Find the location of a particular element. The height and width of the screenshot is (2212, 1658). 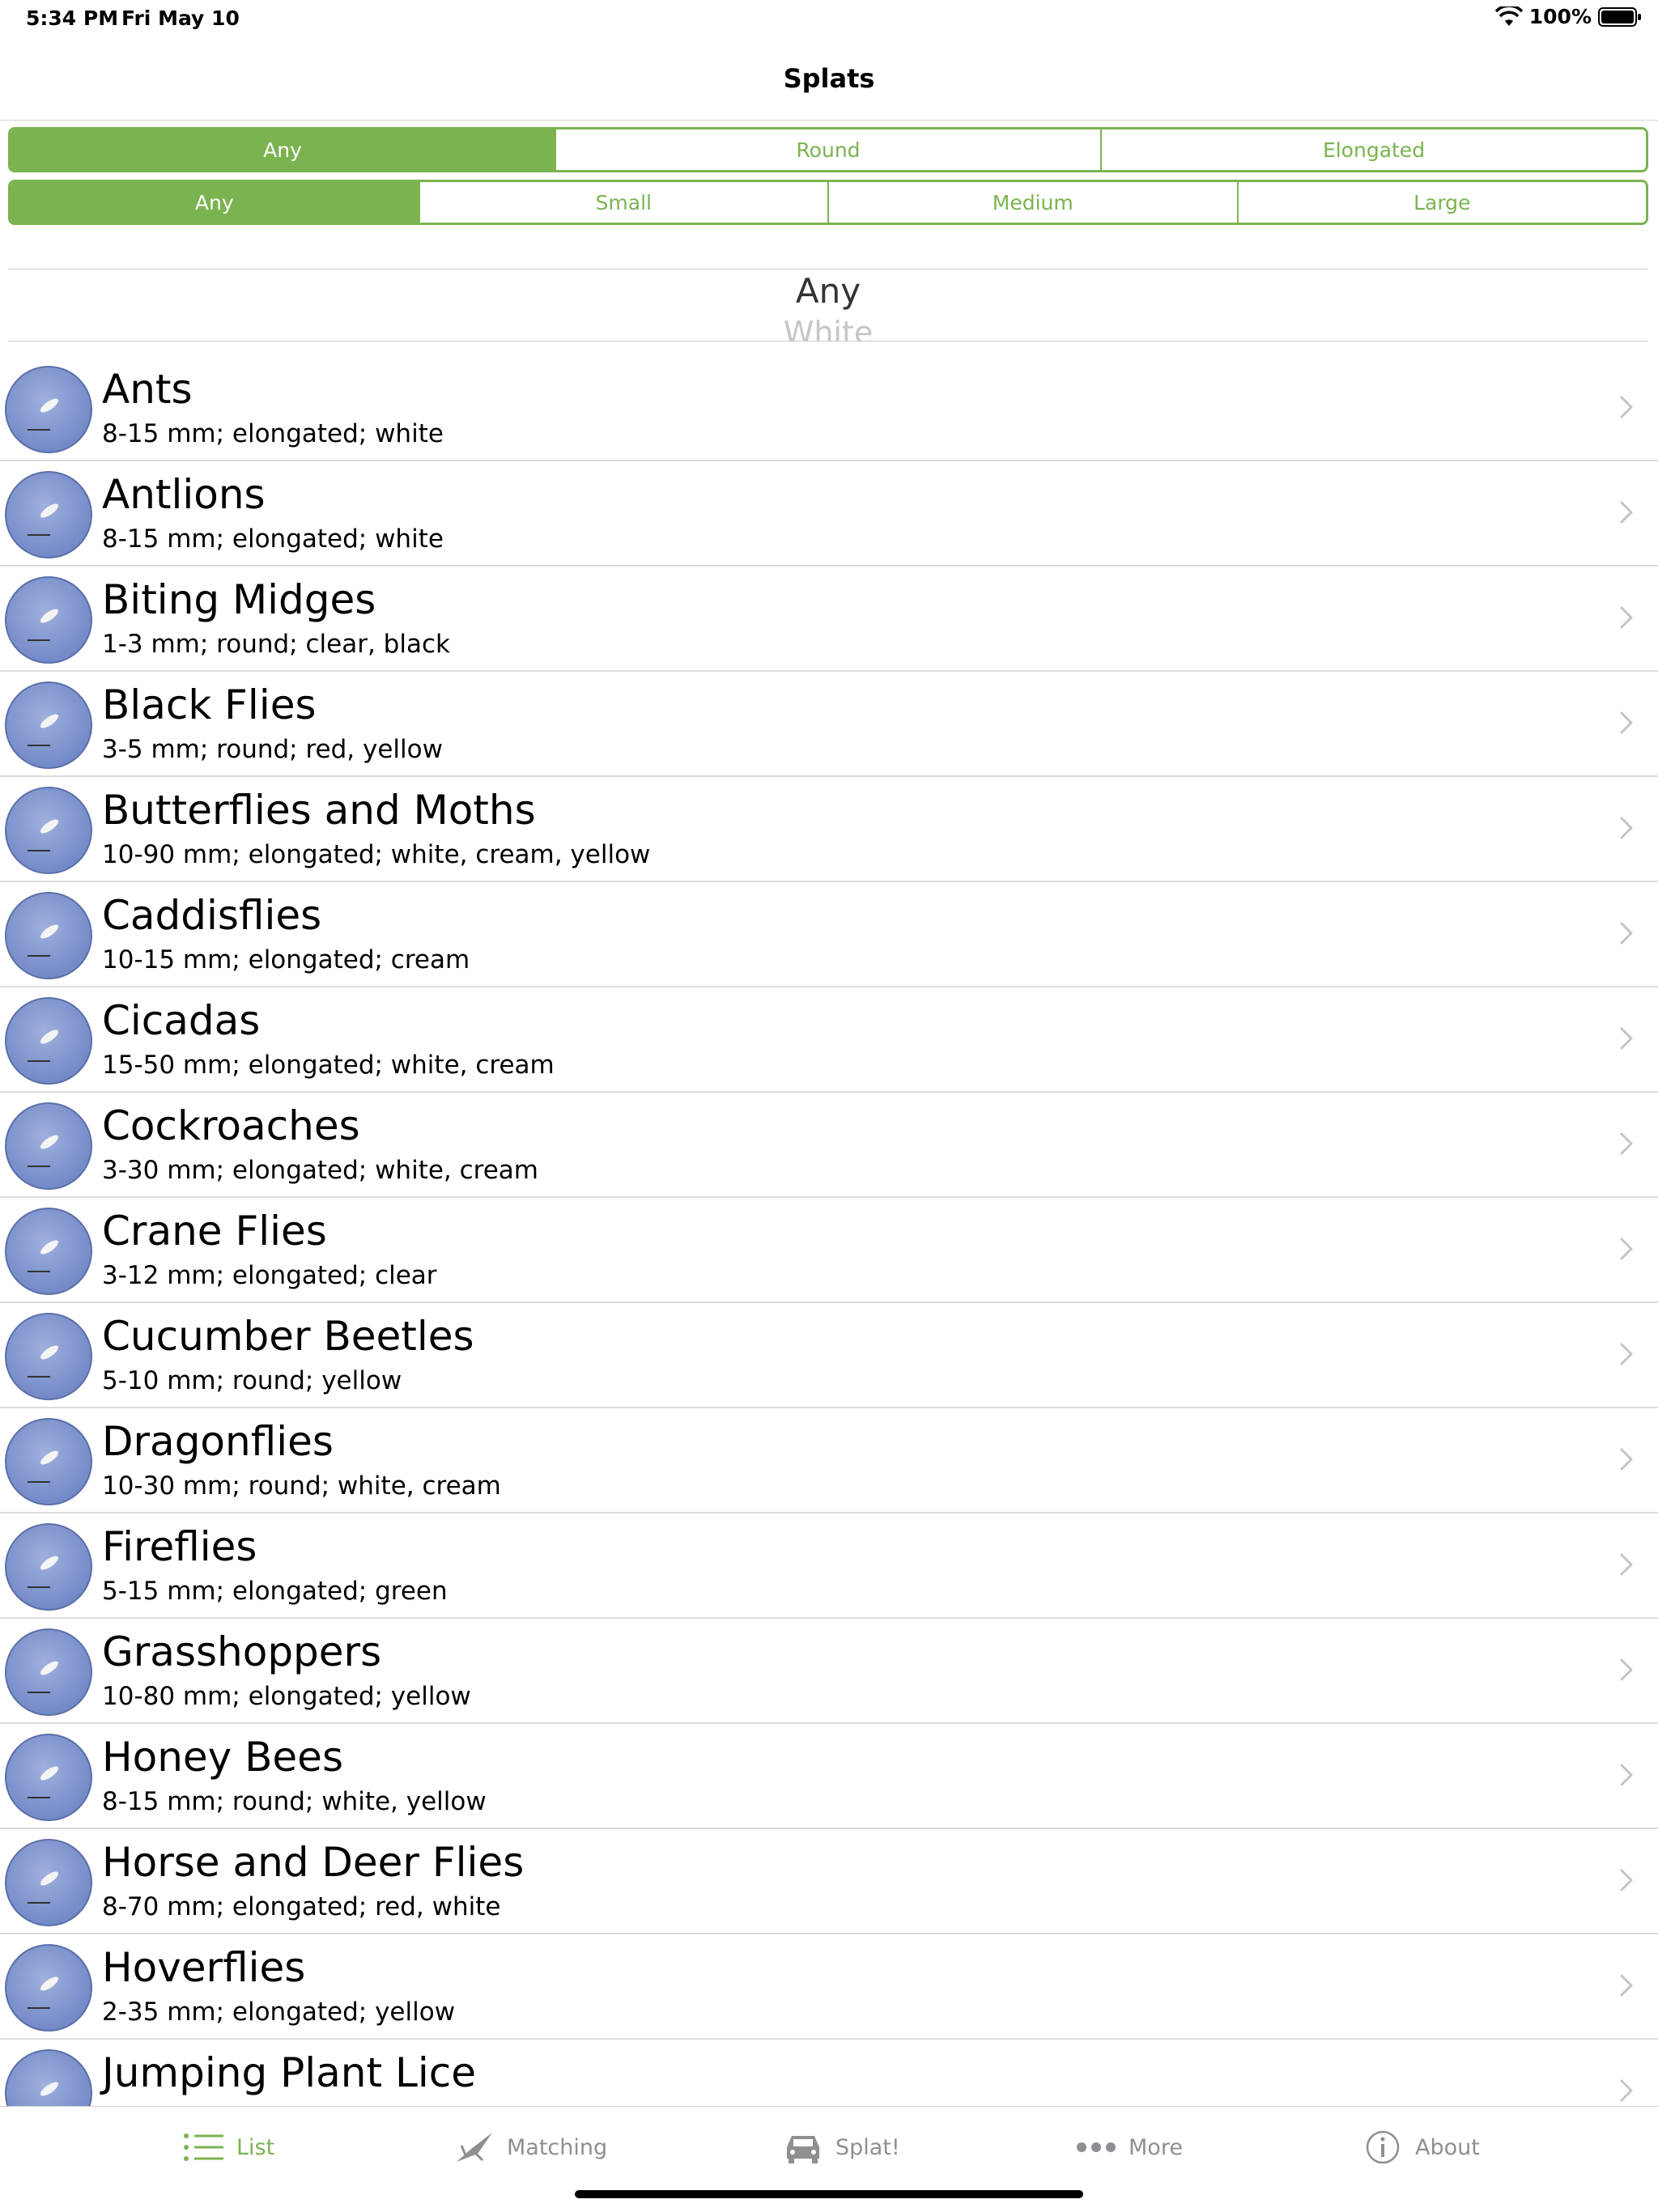

tab-list: List is located at coordinates (228, 2147).